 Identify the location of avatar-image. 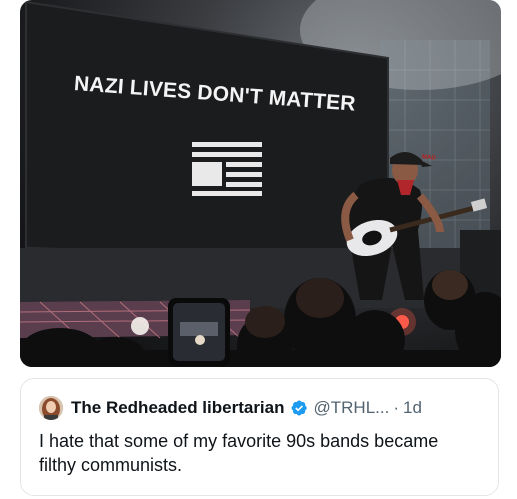
(51, 408).